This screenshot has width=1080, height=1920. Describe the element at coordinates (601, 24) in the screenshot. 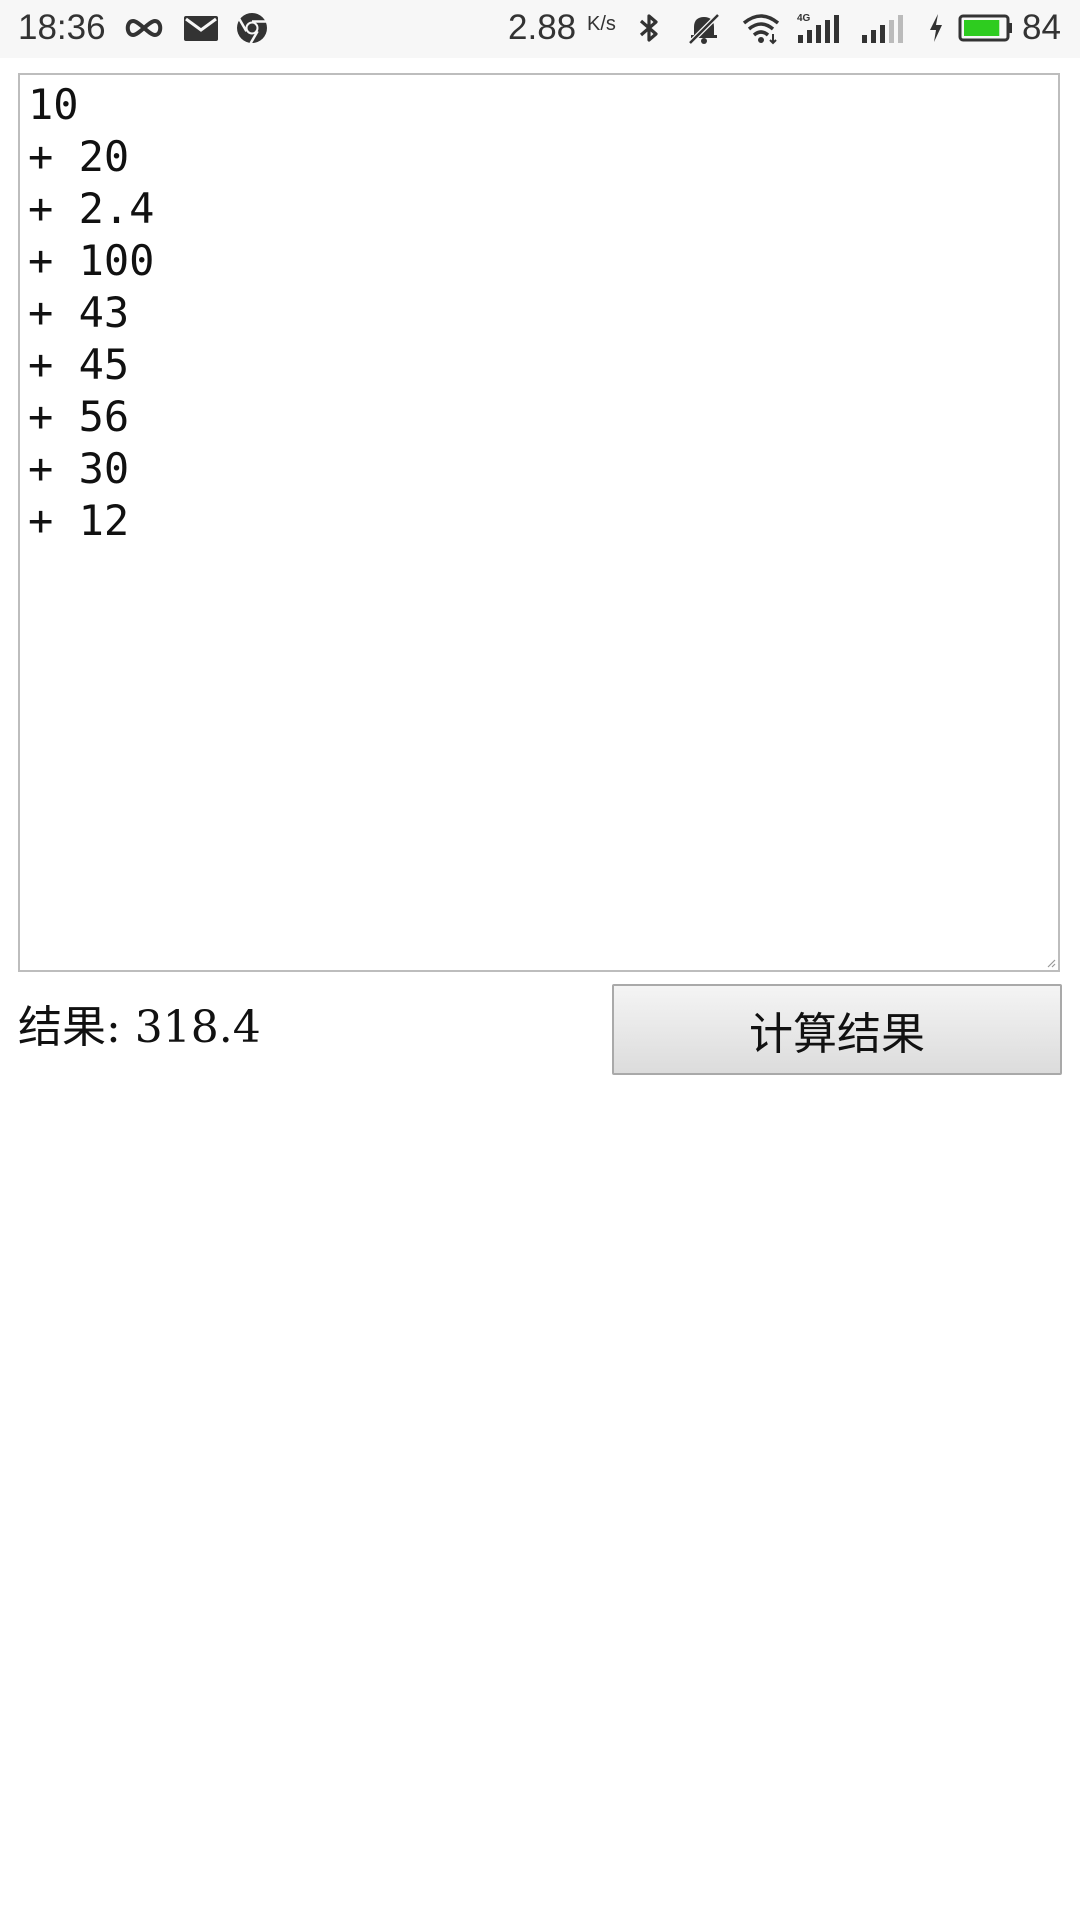

I see `network-speed-unit: K/s` at that location.